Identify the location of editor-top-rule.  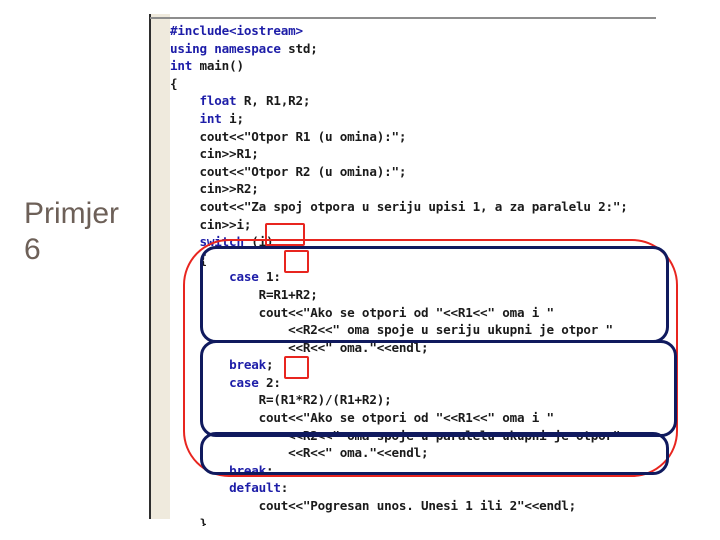
(403, 18).